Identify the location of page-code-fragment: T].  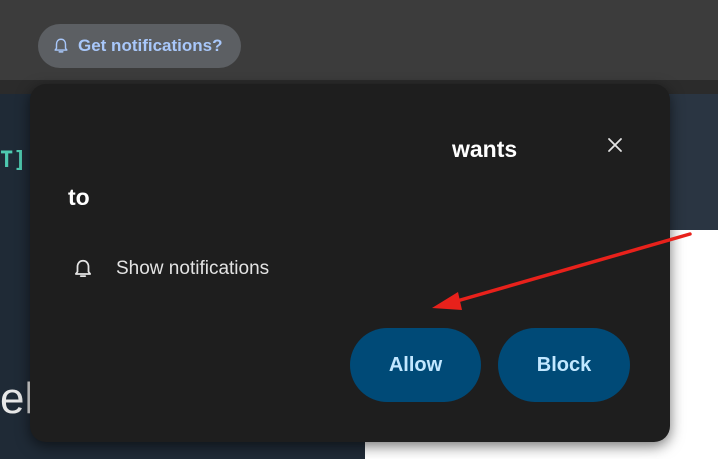
(13, 160).